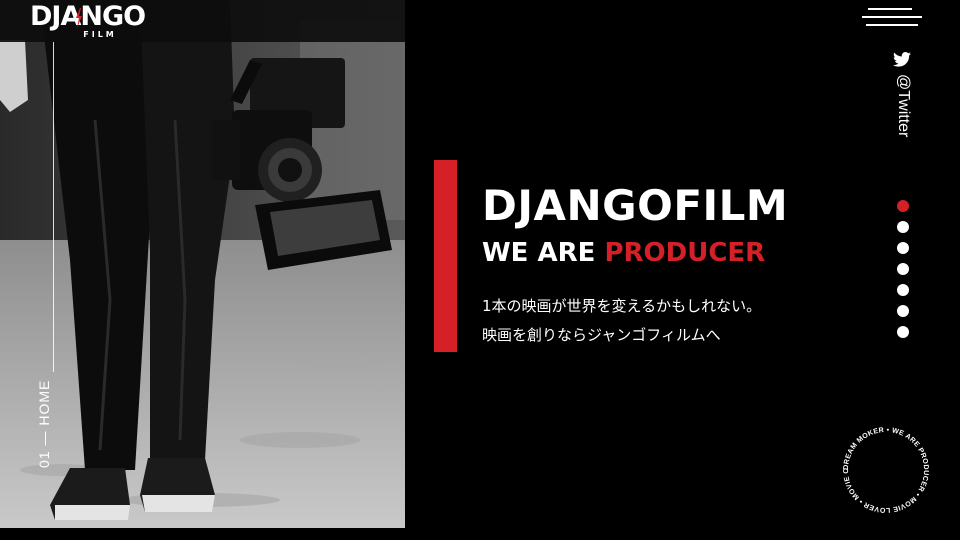 The width and height of the screenshot is (960, 540). I want to click on vertical-divider, so click(53, 207).